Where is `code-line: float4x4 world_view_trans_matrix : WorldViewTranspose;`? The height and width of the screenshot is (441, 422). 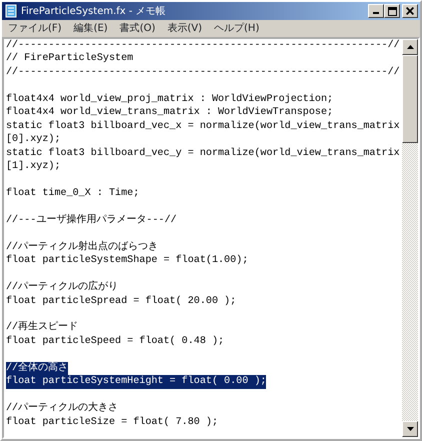
code-line: float4x4 world_view_trans_matrix : WorldViewTranspose; is located at coordinates (170, 113).